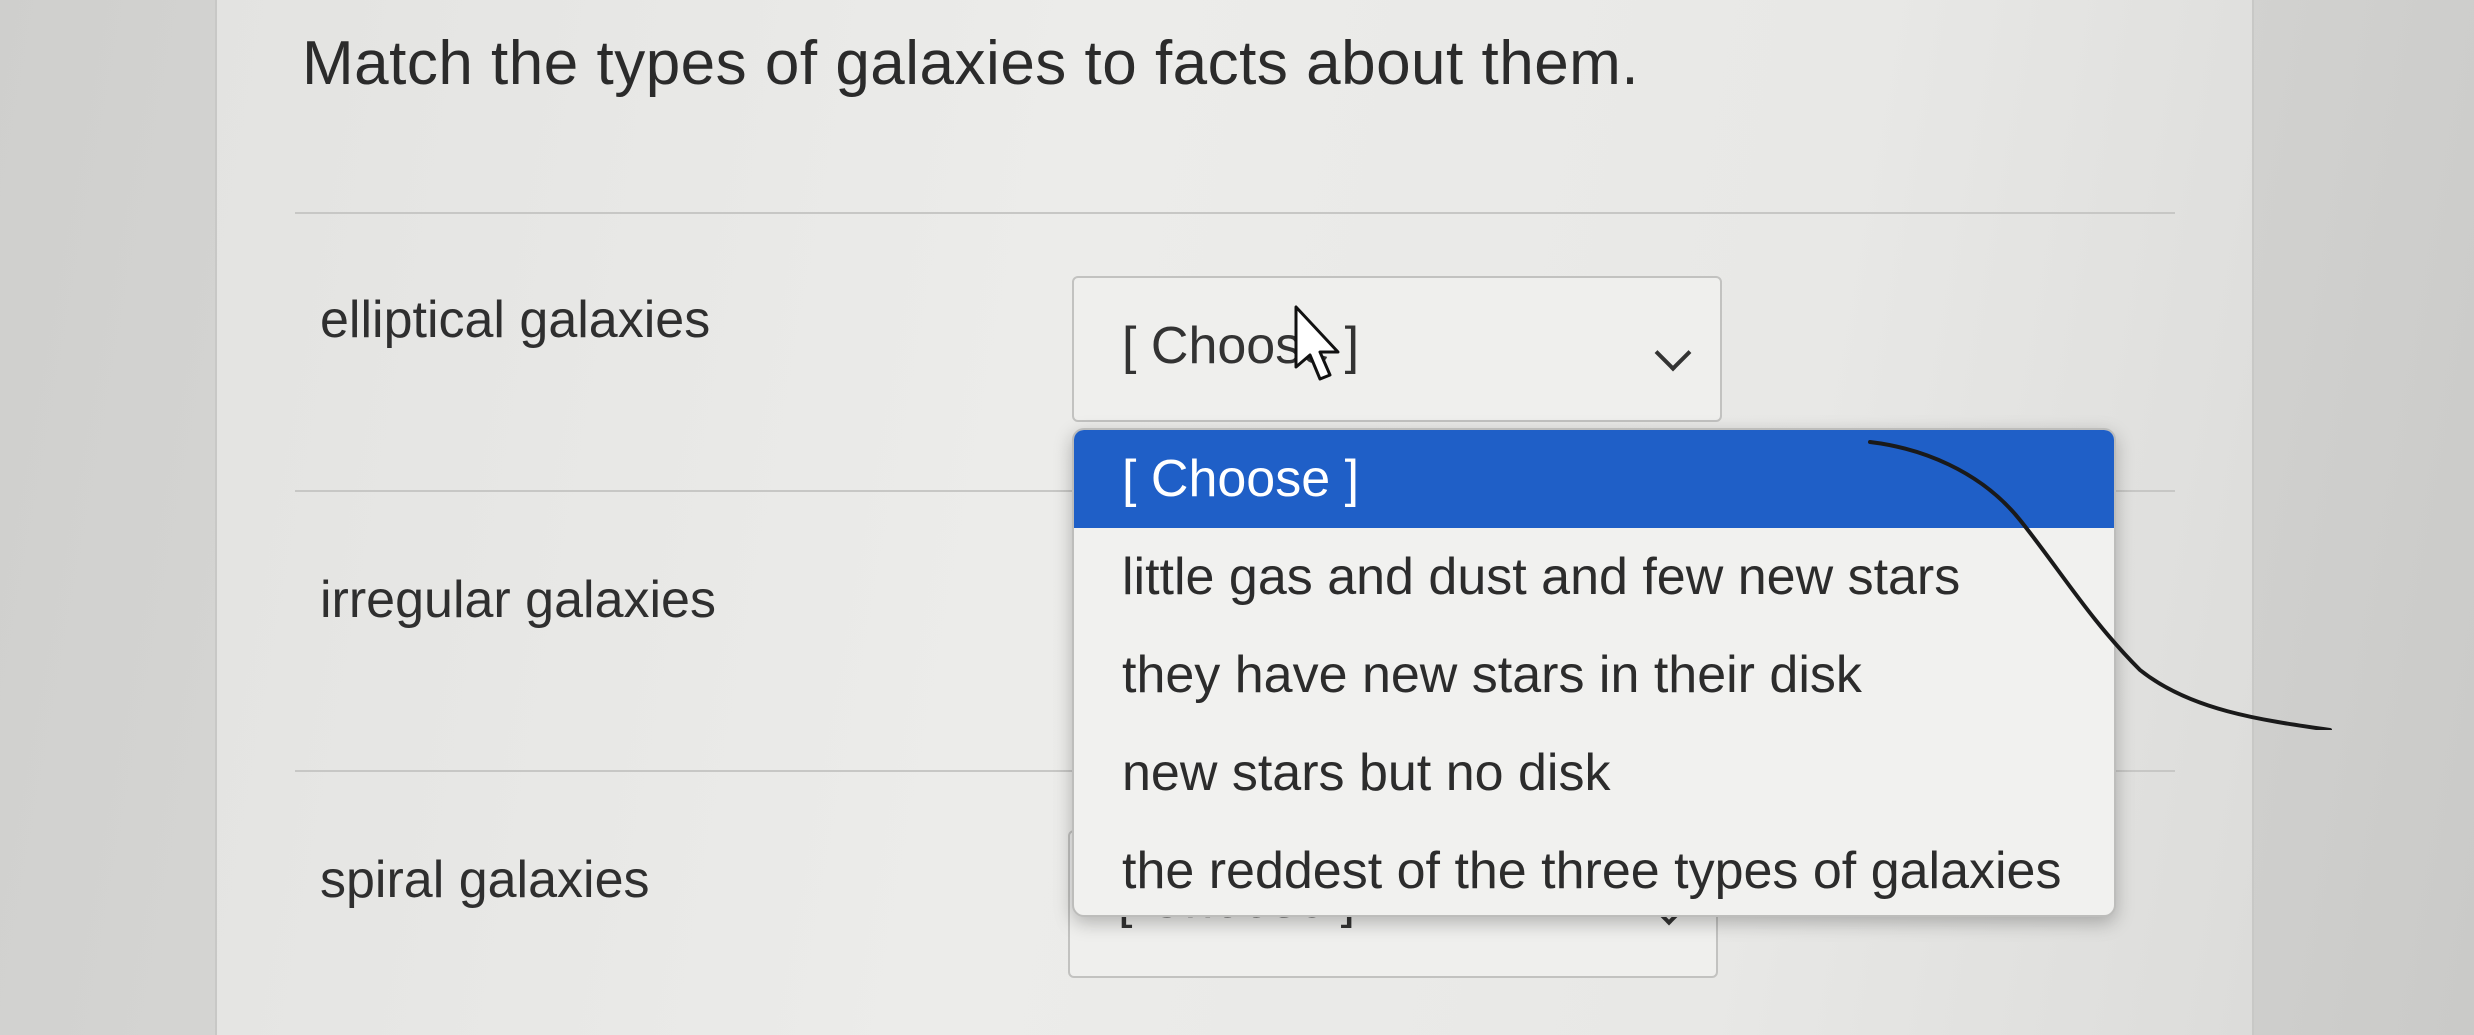 This screenshot has width=2474, height=1035. I want to click on row-label-elliptical: elliptical galaxies, so click(515, 320).